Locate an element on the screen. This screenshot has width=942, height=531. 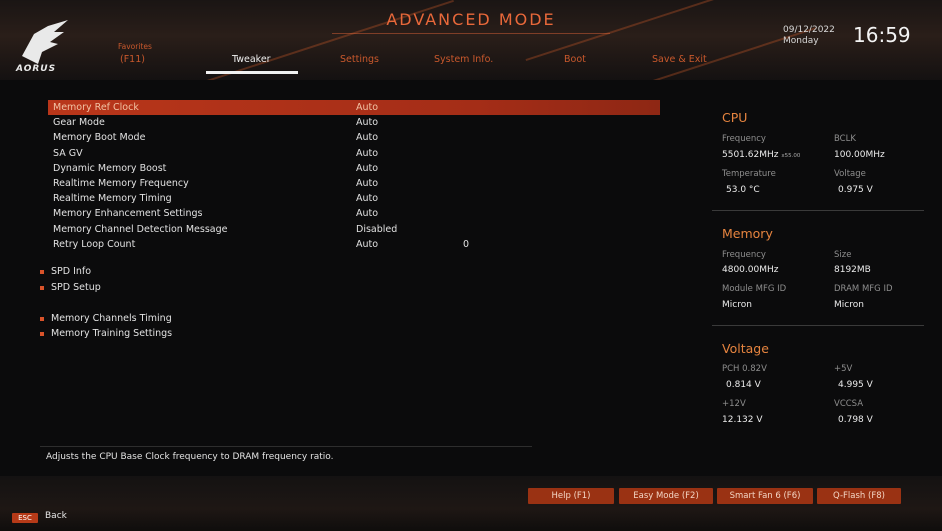
setting-label: Memory Ref Clock is located at coordinates (96, 107).